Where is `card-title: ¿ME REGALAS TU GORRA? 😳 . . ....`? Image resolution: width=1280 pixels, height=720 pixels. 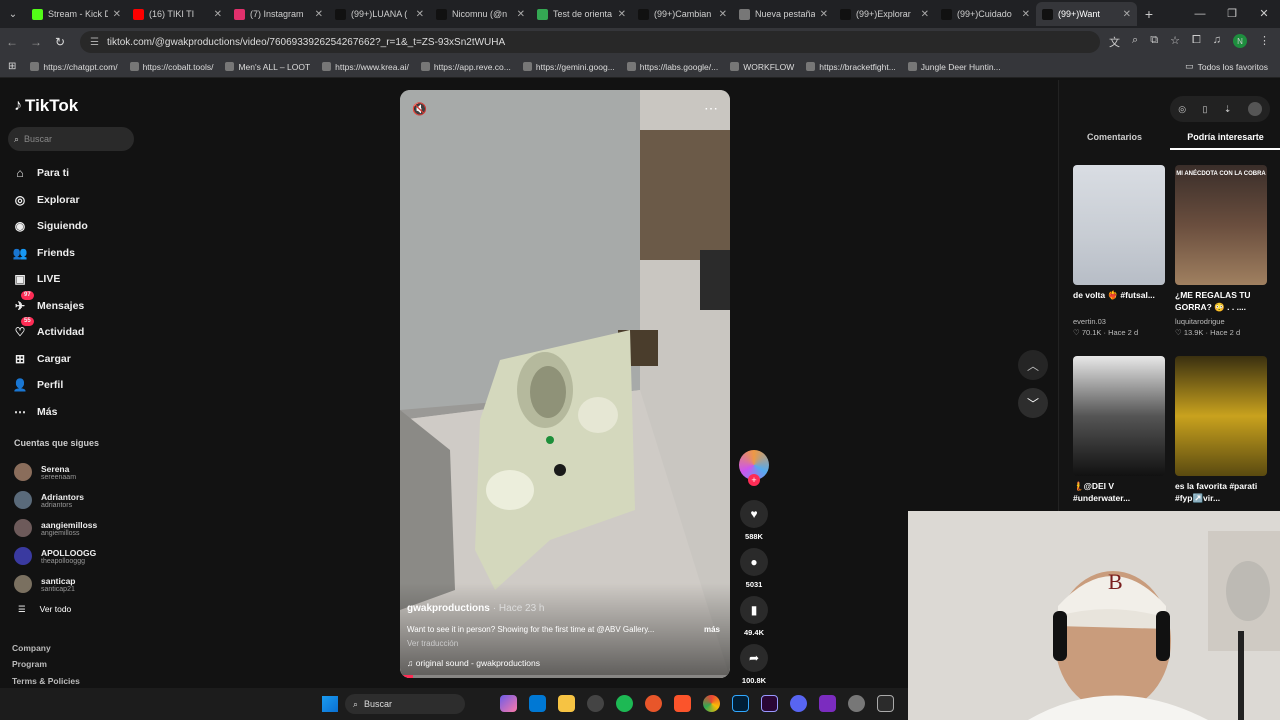 card-title: ¿ME REGALAS TU GORRA? 😳 . . .... is located at coordinates (1221, 302).